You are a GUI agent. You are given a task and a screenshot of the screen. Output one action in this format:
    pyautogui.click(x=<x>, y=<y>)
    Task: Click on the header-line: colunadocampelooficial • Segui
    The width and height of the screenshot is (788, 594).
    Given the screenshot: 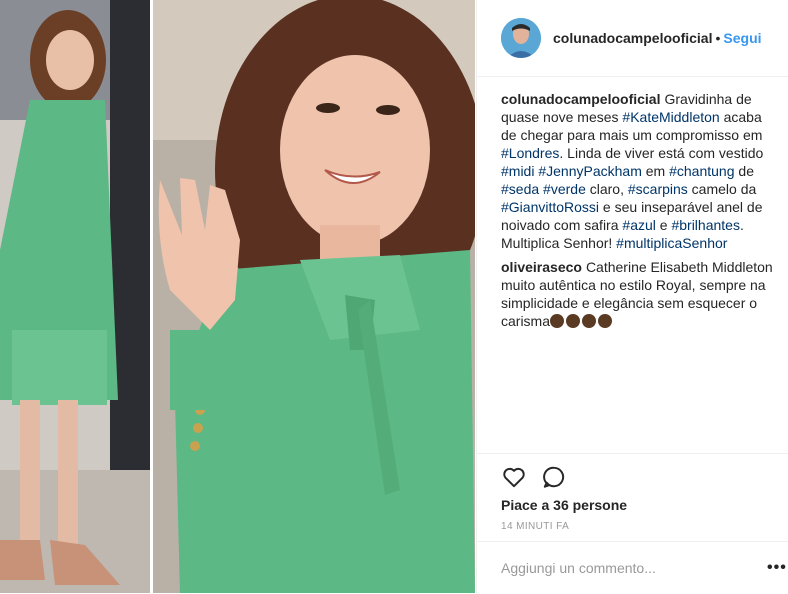 What is the action you would take?
    pyautogui.click(x=657, y=38)
    